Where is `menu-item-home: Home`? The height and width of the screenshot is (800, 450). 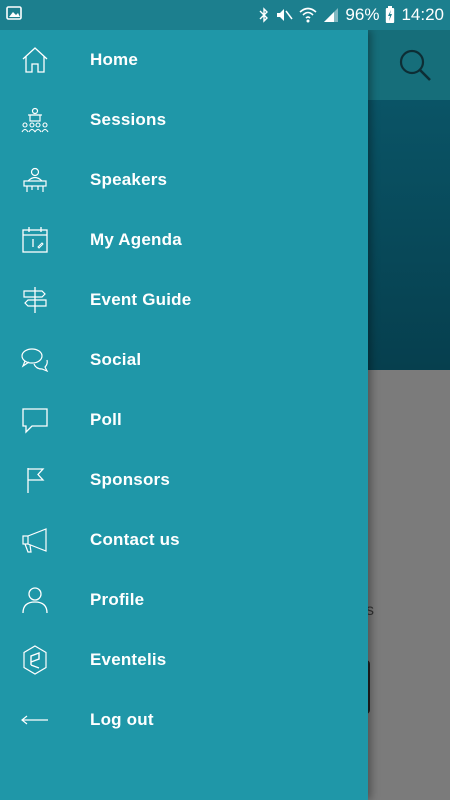
menu-item-home: Home is located at coordinates (184, 60).